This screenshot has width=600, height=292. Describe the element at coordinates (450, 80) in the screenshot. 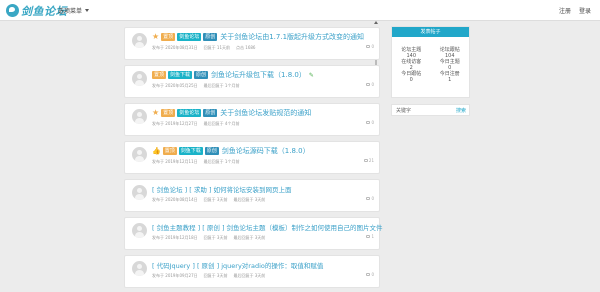

I see `stat-value: 1` at that location.